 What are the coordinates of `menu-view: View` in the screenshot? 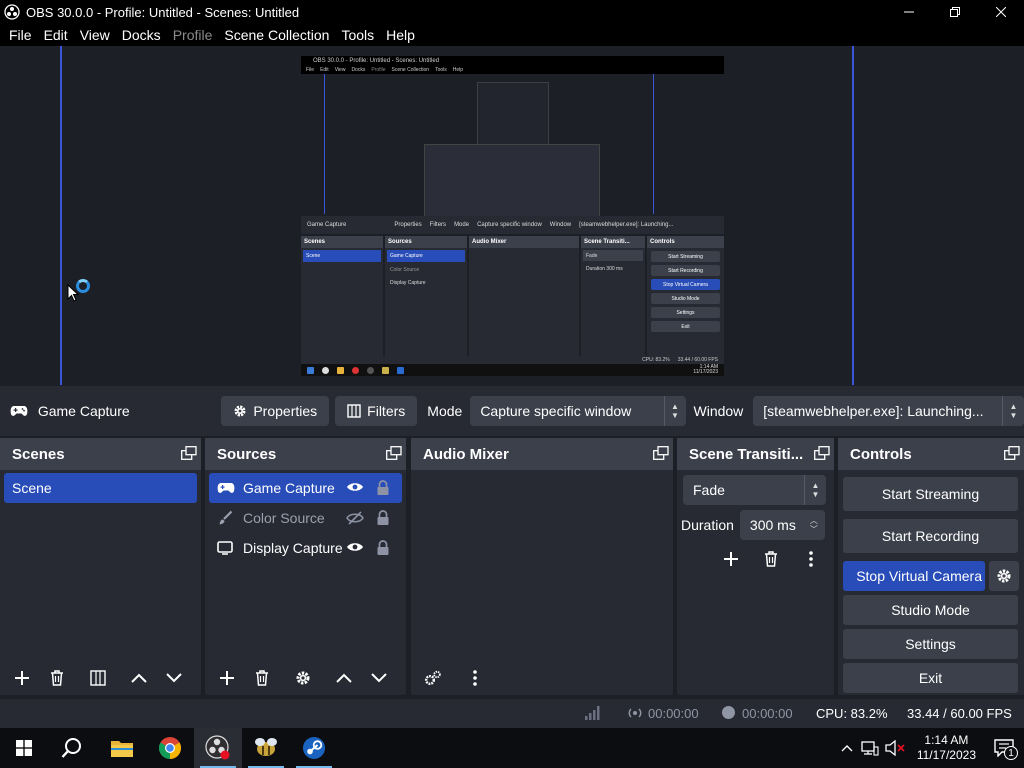 It's located at (95, 35).